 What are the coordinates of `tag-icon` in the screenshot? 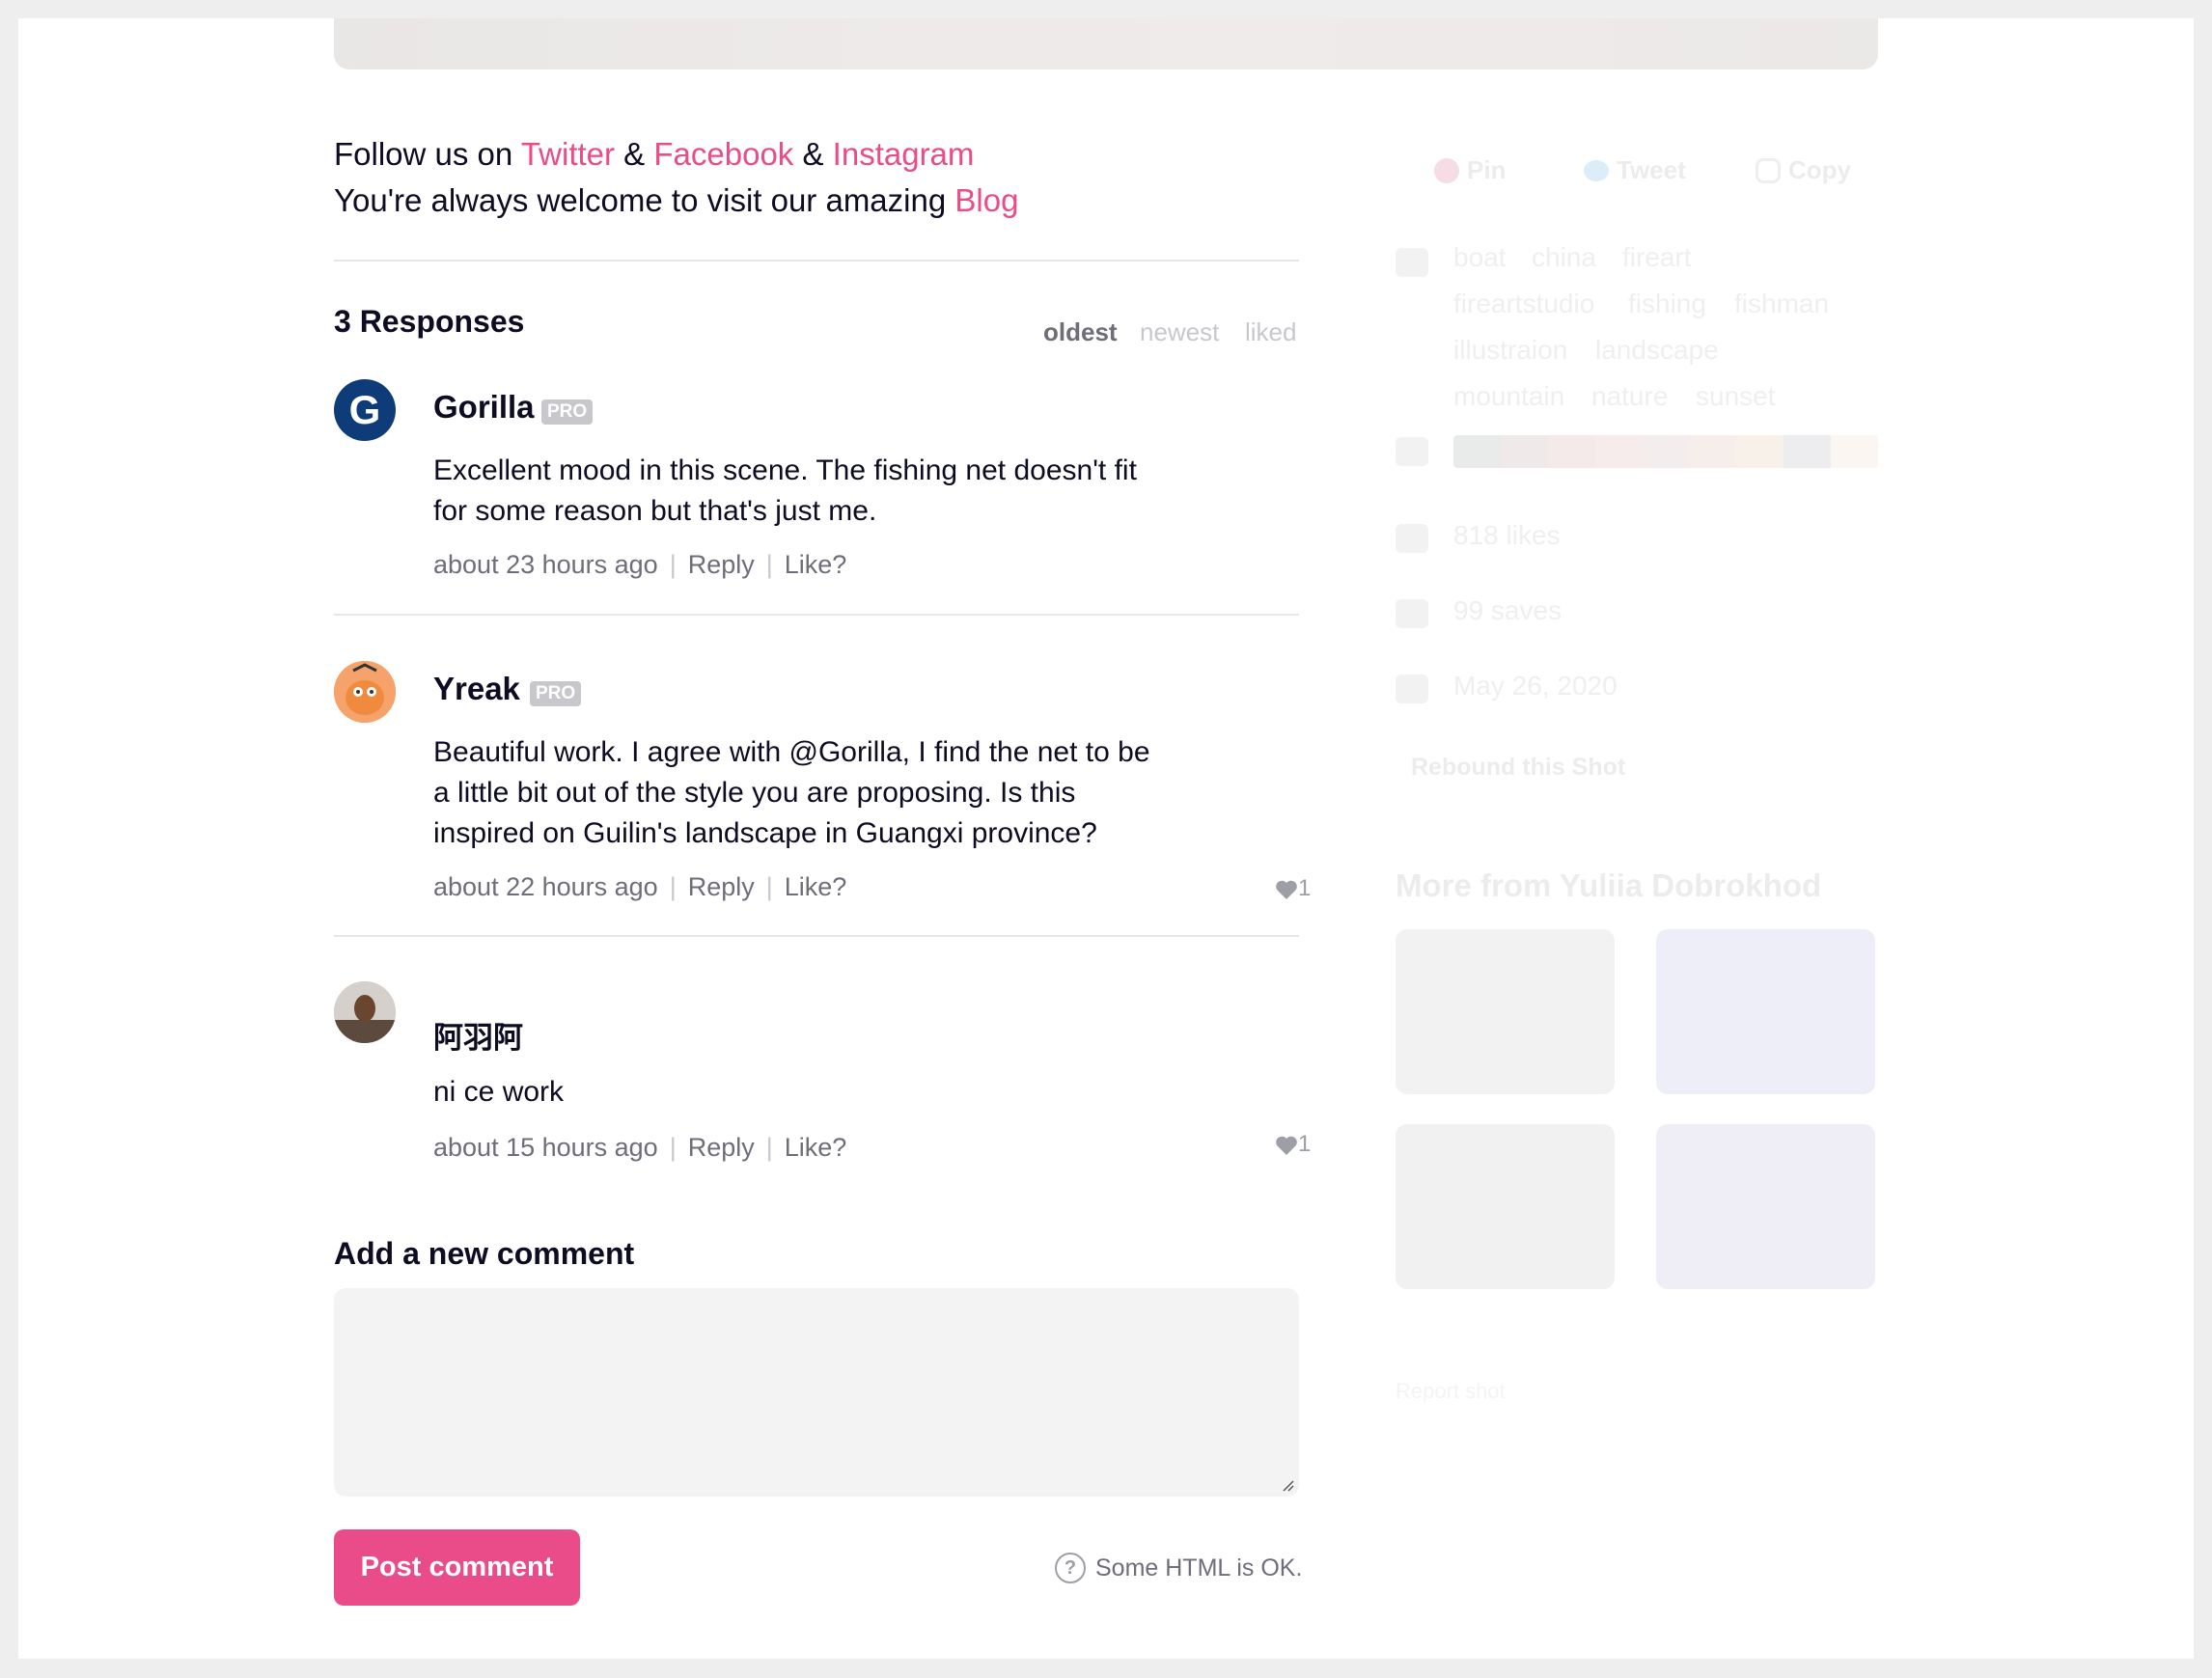 It's located at (1412, 262).